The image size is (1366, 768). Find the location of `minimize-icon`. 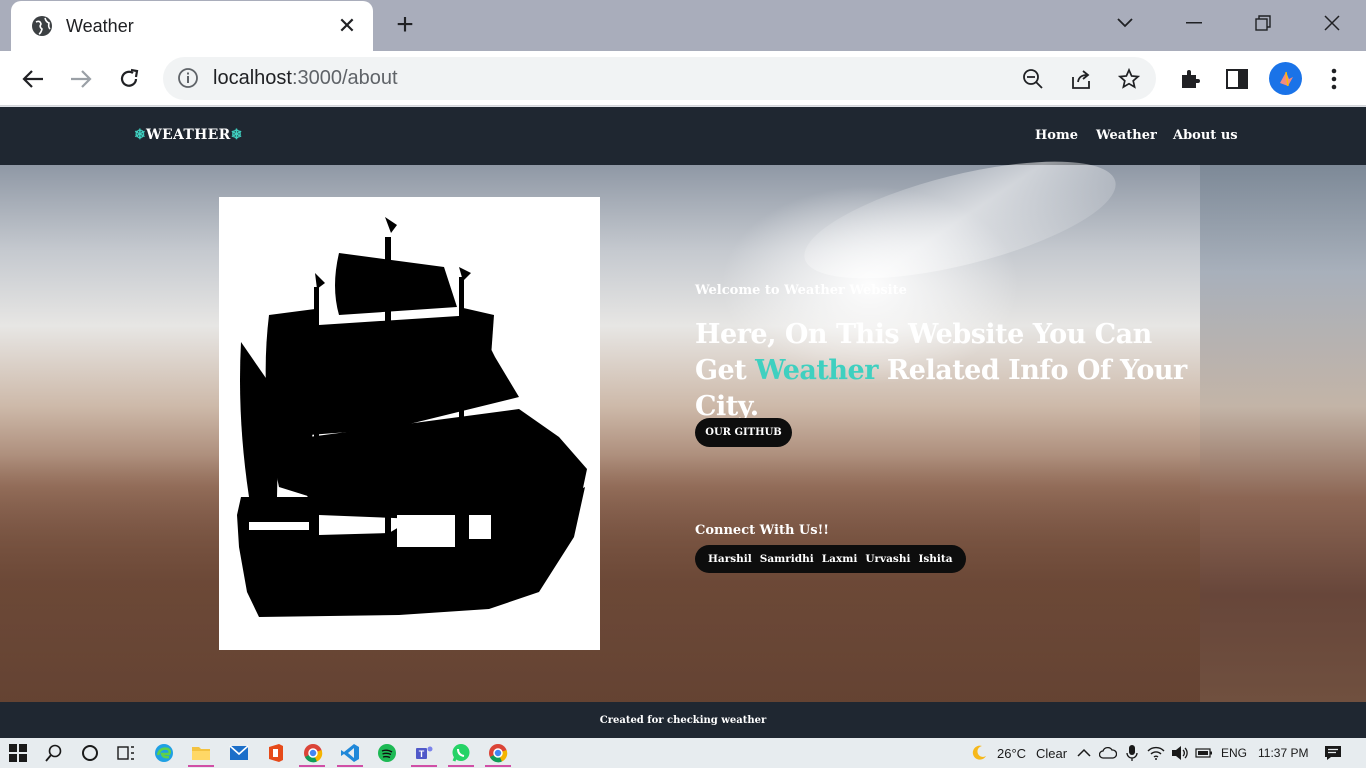

minimize-icon is located at coordinates (1194, 23).